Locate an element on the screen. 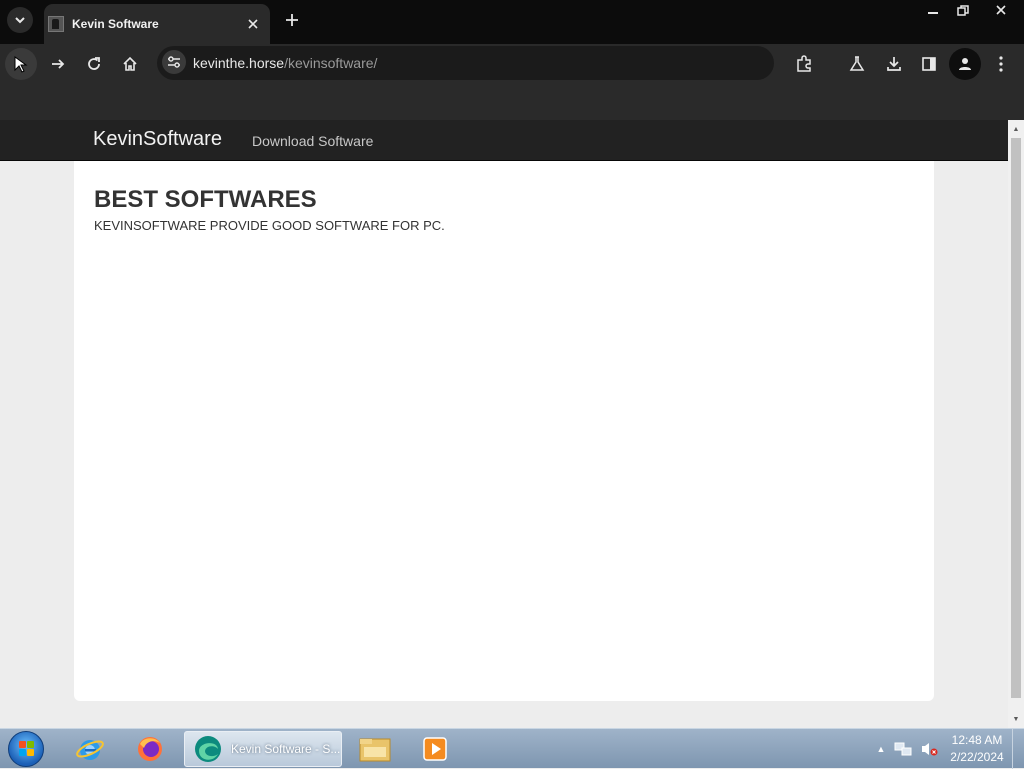 This screenshot has width=1024, height=769. restore-icon is located at coordinates (963, 10).